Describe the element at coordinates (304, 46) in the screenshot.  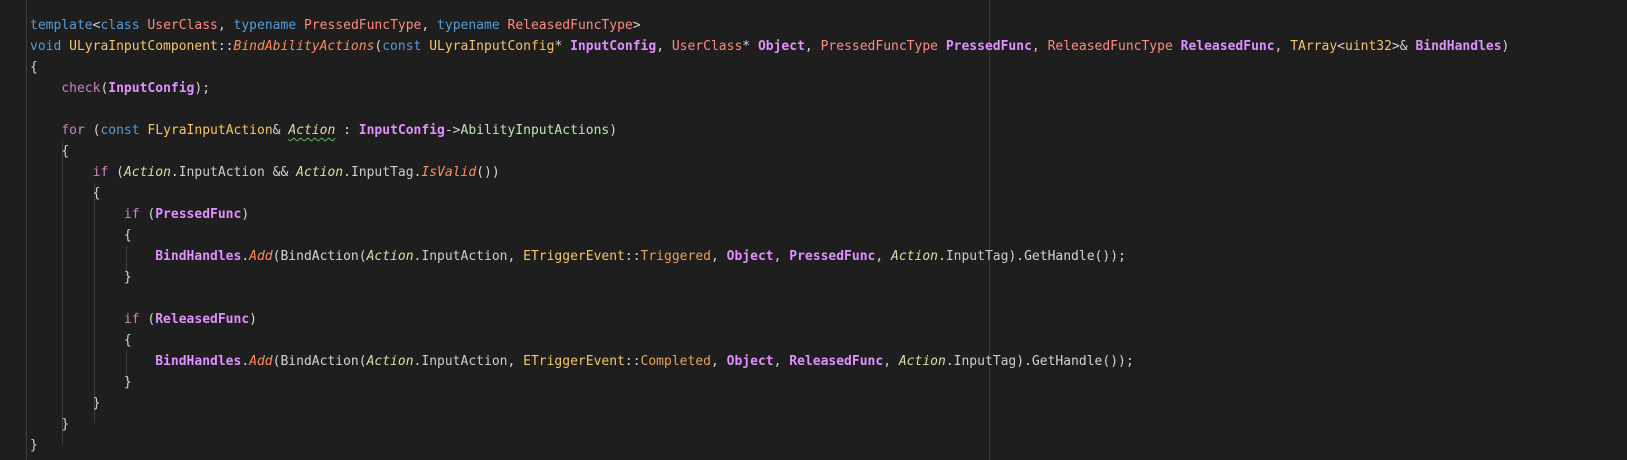
I see `code-token: BindAbilityActions` at that location.